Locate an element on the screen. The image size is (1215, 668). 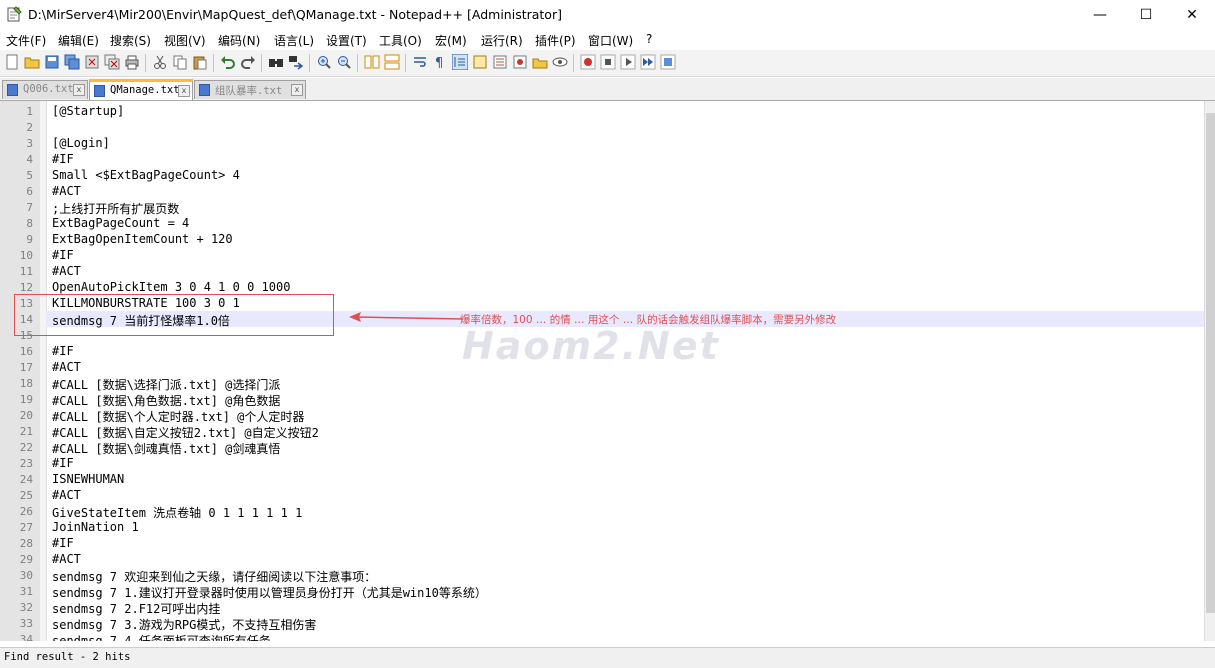
menu-language: 语言(L) is located at coordinates (294, 40).